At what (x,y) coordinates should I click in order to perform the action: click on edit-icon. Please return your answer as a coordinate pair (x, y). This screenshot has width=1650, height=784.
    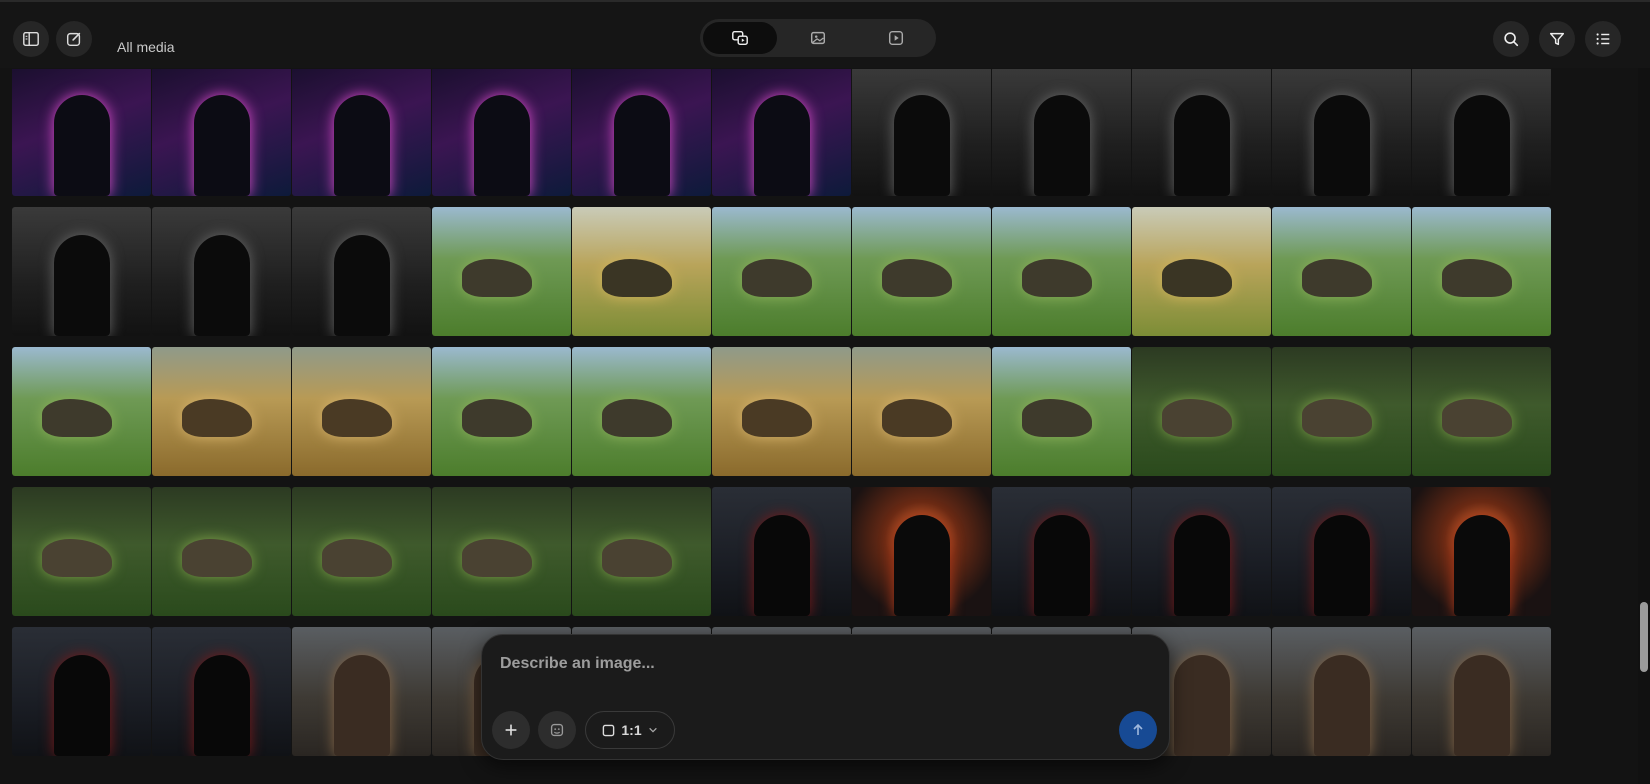
    Looking at the image, I should click on (73, 39).